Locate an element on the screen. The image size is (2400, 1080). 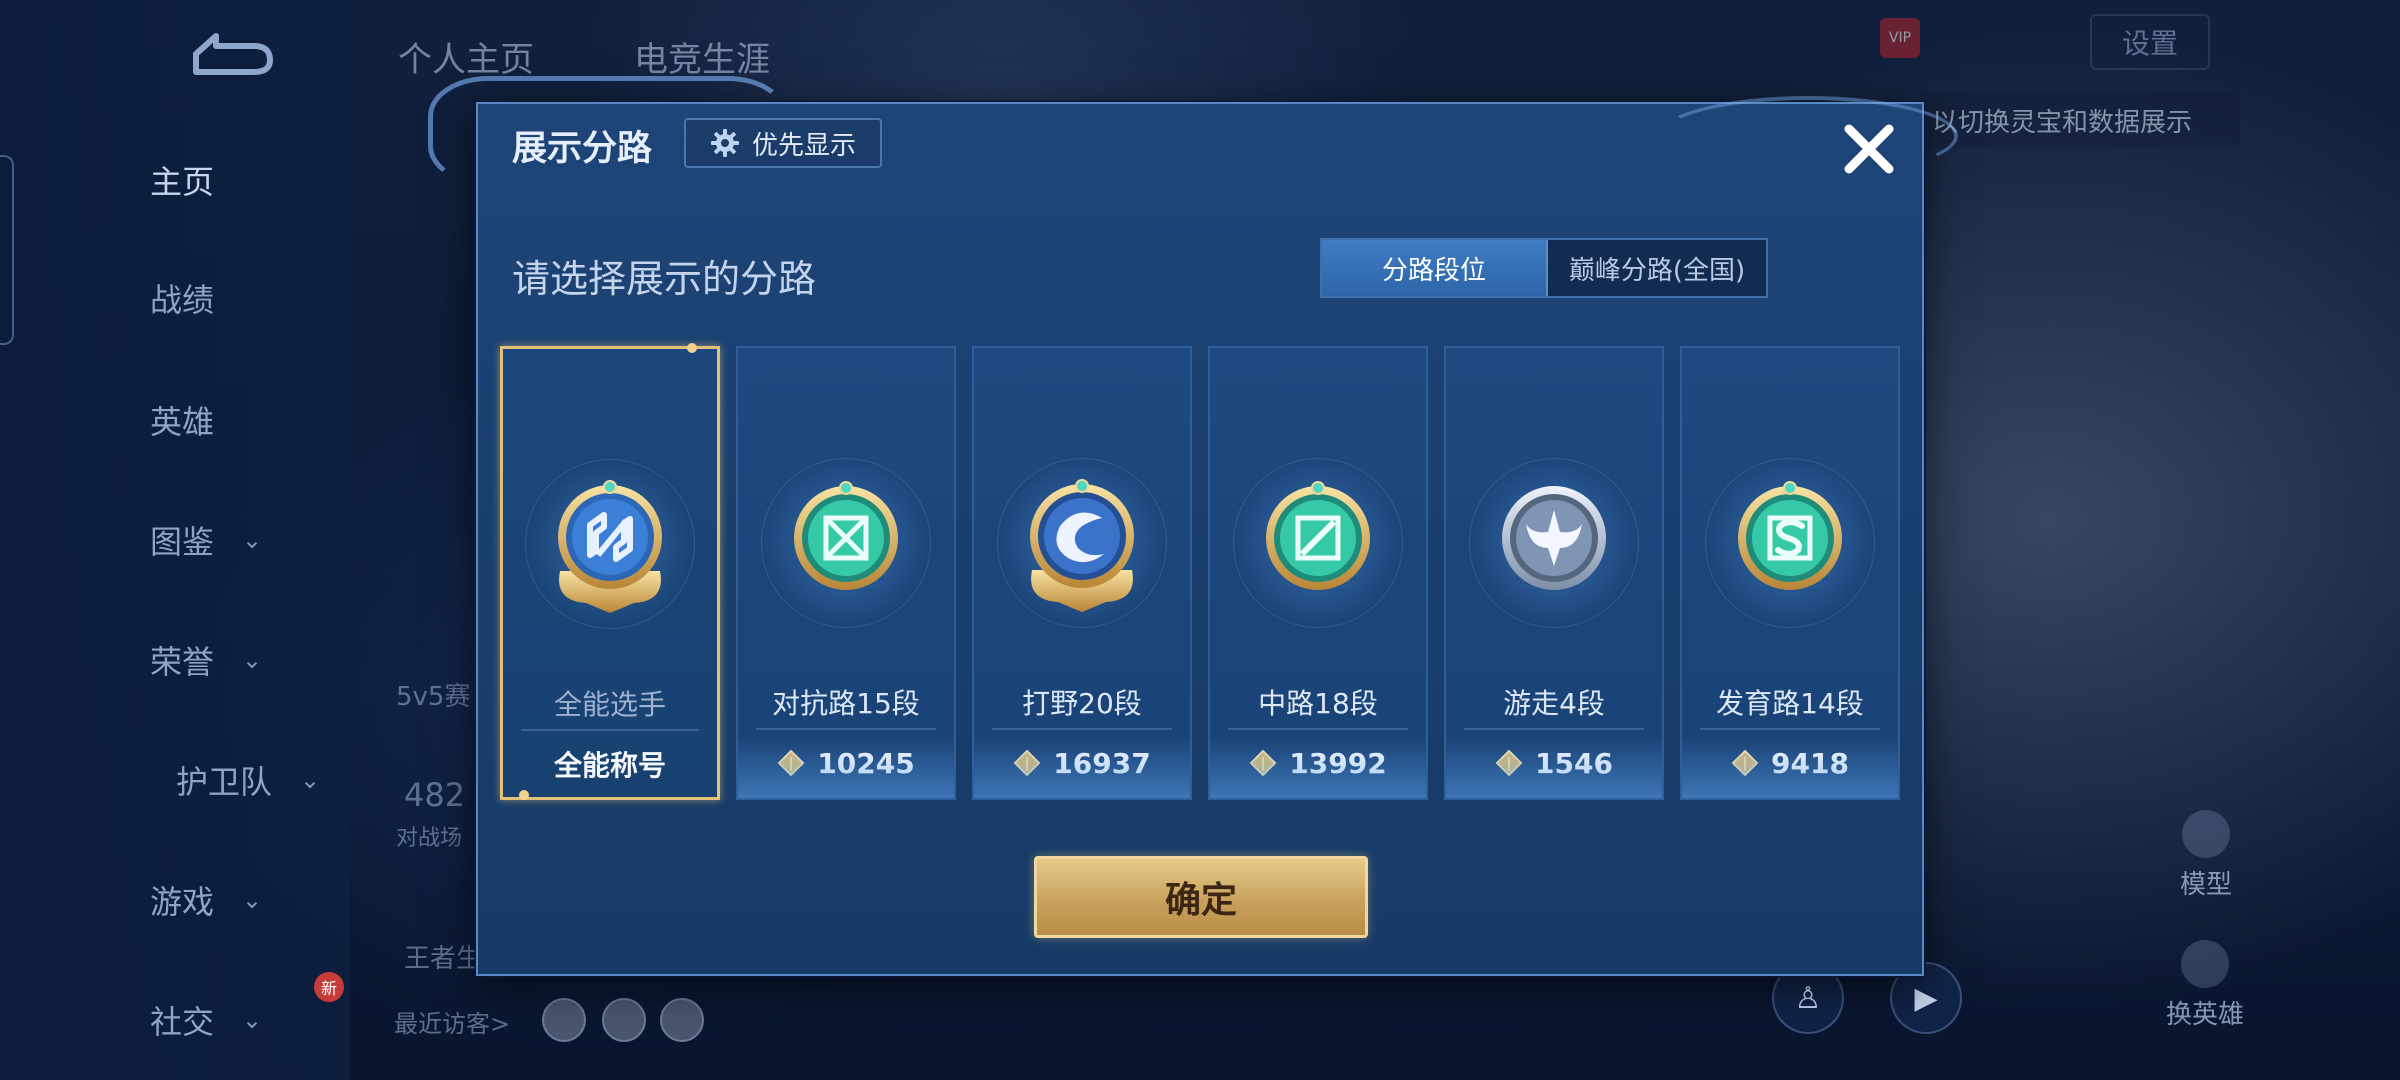
sidebar-item-record: 战绩 is located at coordinates (240, 298).